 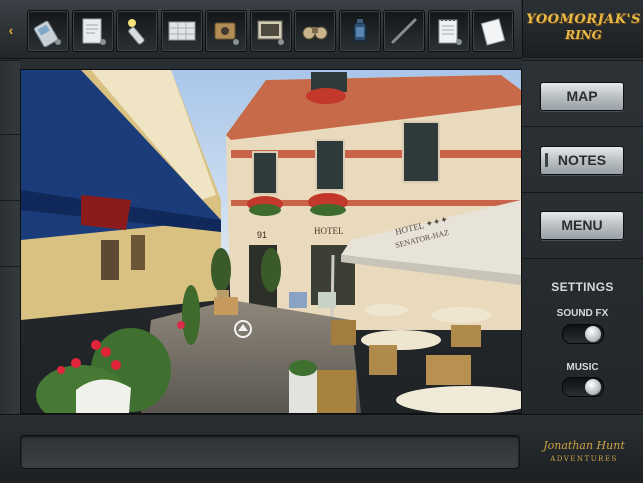 I want to click on inventory-slot-paper, so click(x=493, y=31).